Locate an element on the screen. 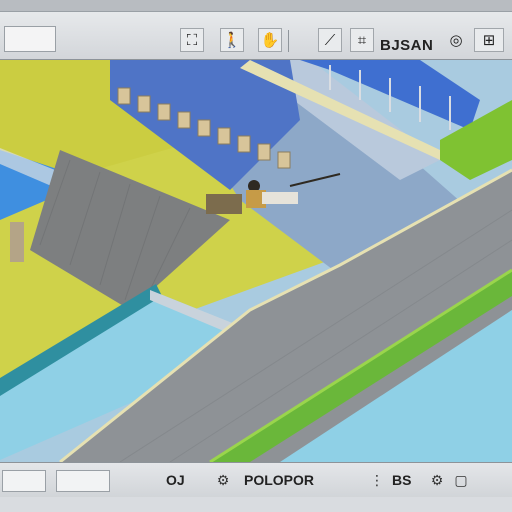  options-icon: ▢ is located at coordinates (461, 481).